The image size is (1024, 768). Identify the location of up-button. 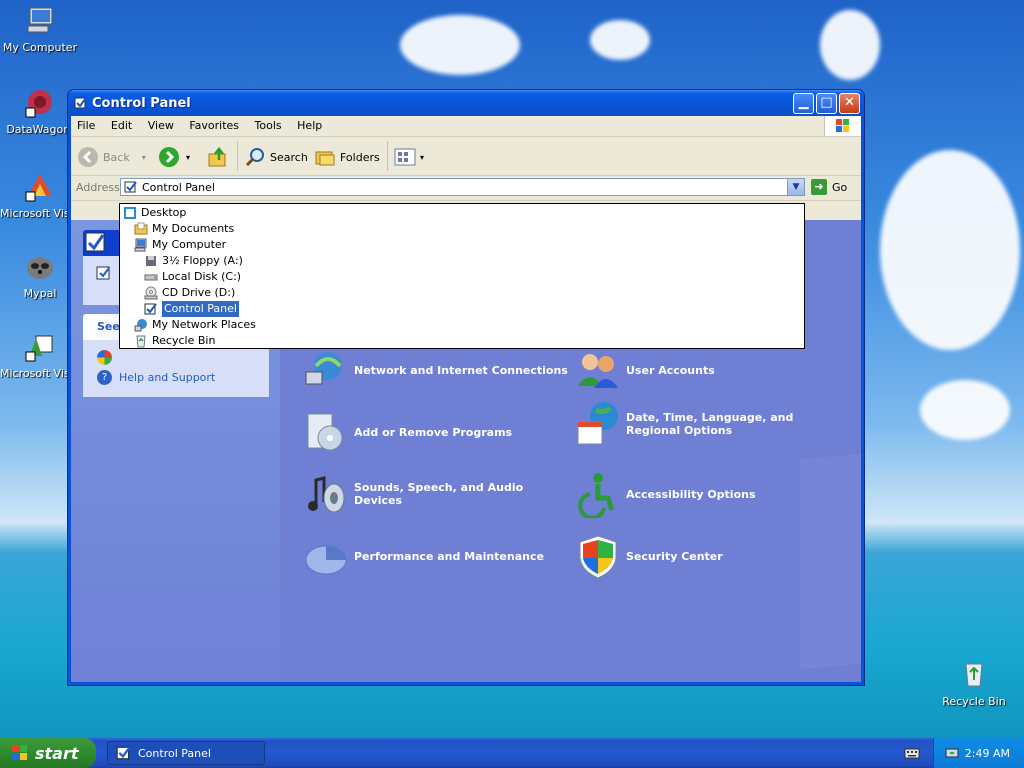
(218, 157).